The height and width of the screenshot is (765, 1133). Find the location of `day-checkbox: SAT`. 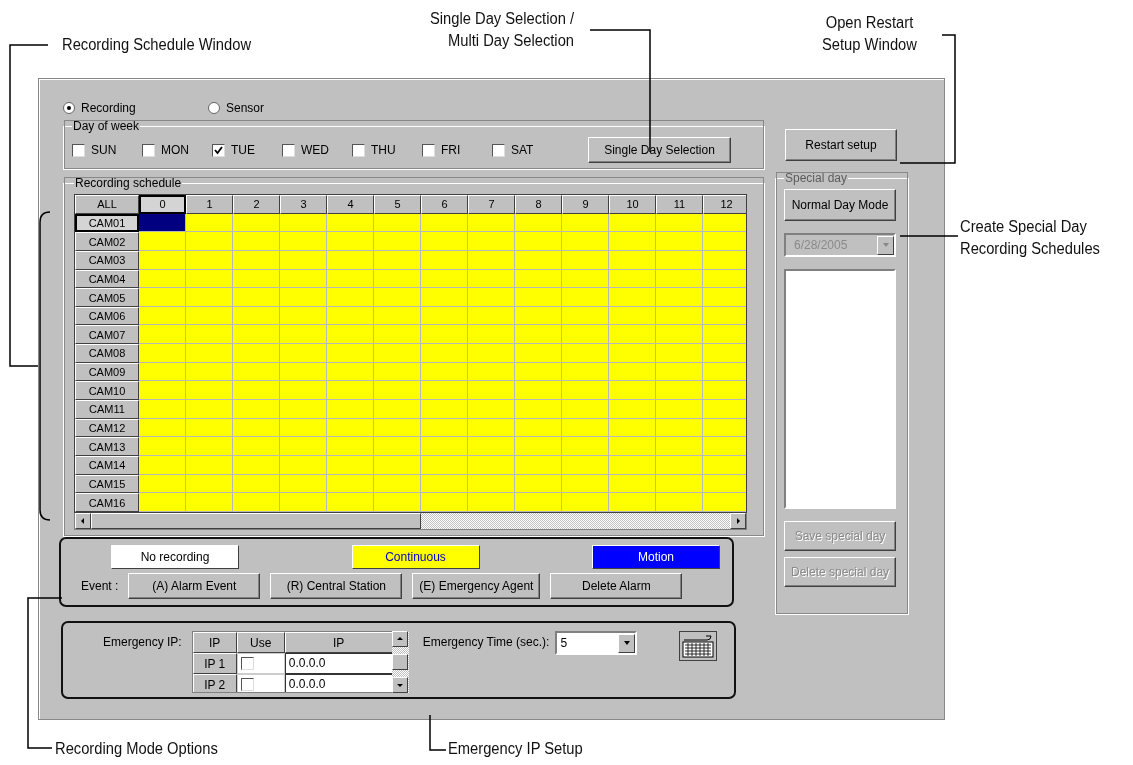

day-checkbox: SAT is located at coordinates (527, 150).